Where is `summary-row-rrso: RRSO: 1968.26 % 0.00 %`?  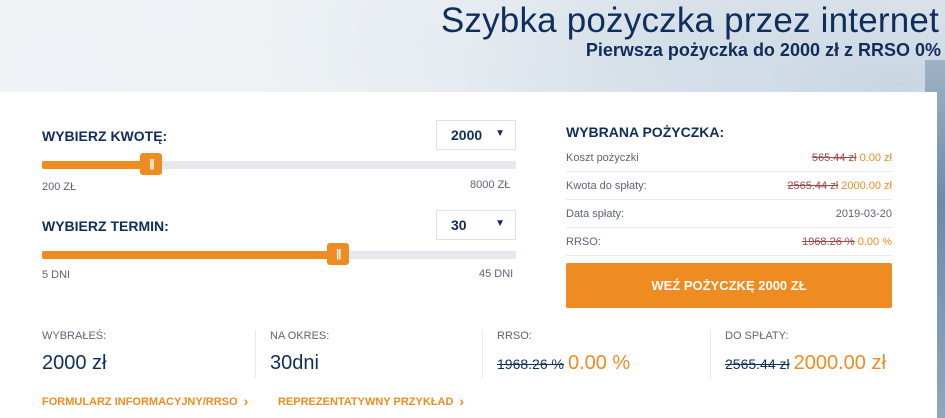
summary-row-rrso: RRSO: 1968.26 % 0.00 % is located at coordinates (729, 243).